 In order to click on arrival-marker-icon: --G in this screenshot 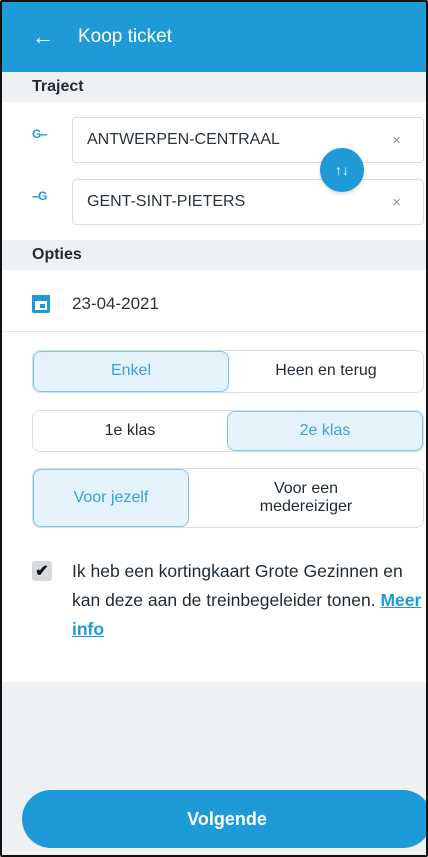, I will do `click(39, 196)`.